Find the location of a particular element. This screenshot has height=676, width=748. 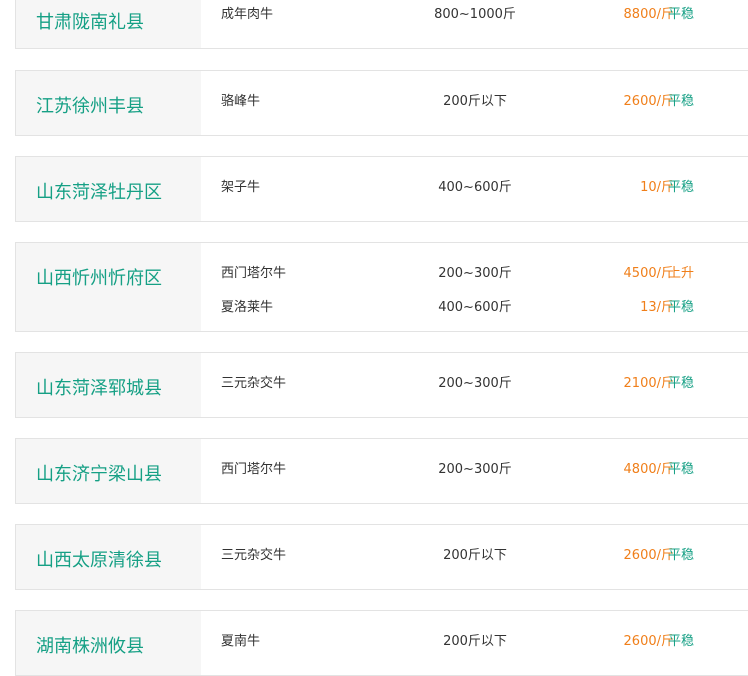

price-value: 4500/斤 is located at coordinates (648, 273).